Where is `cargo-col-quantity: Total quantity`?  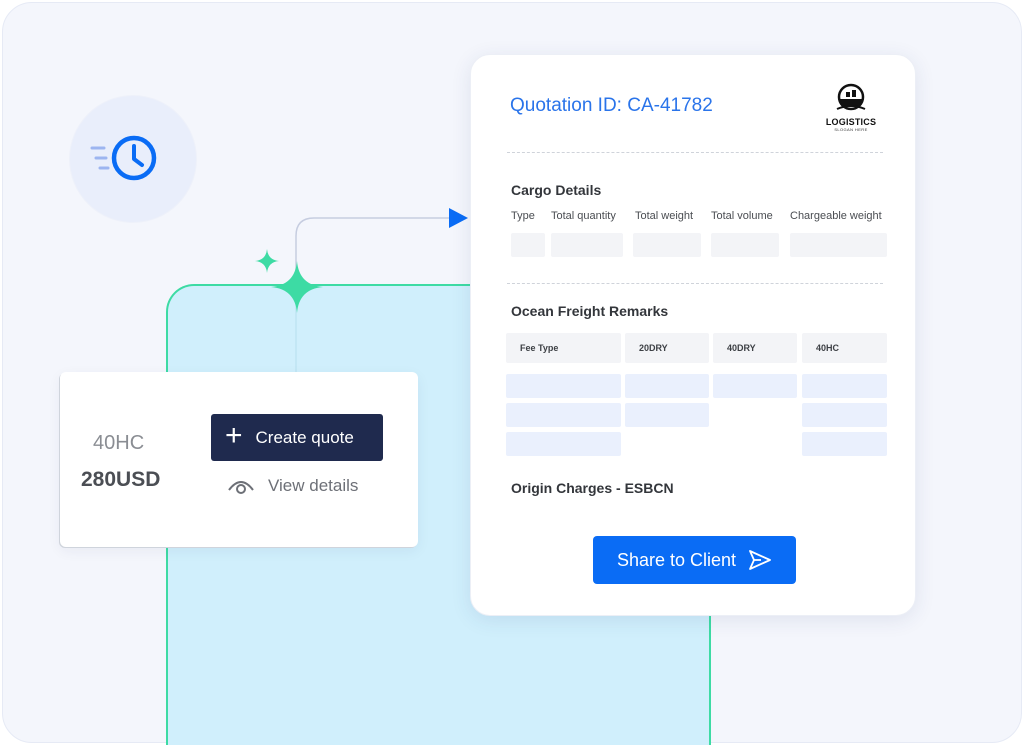
cargo-col-quantity: Total quantity is located at coordinates (583, 216).